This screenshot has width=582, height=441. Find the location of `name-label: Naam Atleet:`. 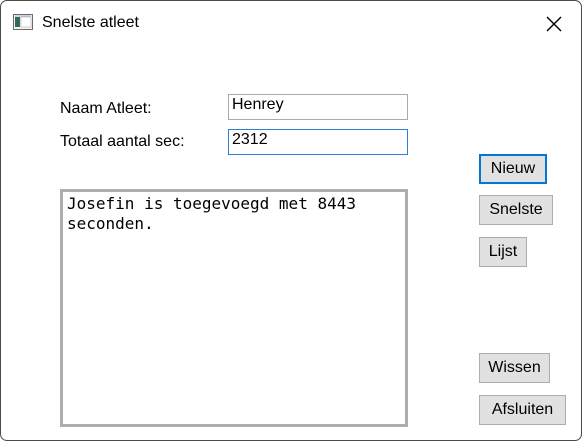

name-label: Naam Atleet: is located at coordinates (106, 108).